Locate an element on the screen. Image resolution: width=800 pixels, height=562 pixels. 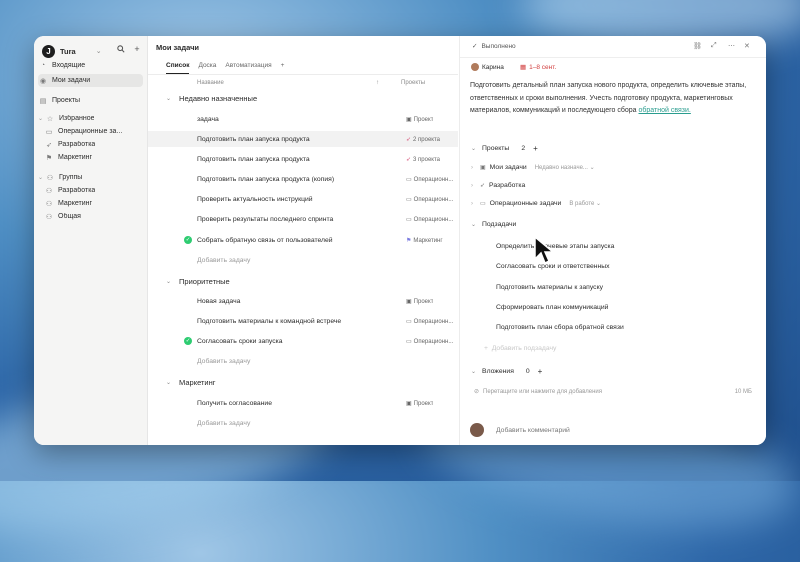
more-icon: ⋯ is located at coordinates (731, 46).